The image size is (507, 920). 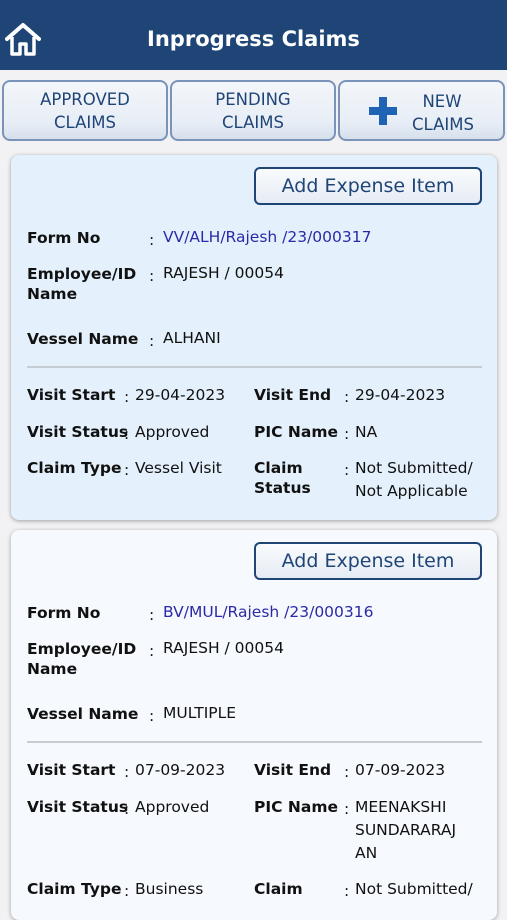 I want to click on pic-name-value: MEENAKSHI SUNDARARAJ AN, so click(x=405, y=830).